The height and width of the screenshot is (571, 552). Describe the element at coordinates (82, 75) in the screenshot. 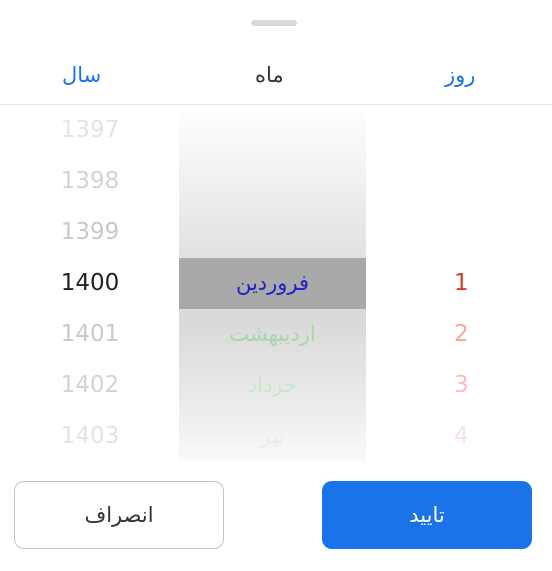

I see `year-column-label: سال` at that location.